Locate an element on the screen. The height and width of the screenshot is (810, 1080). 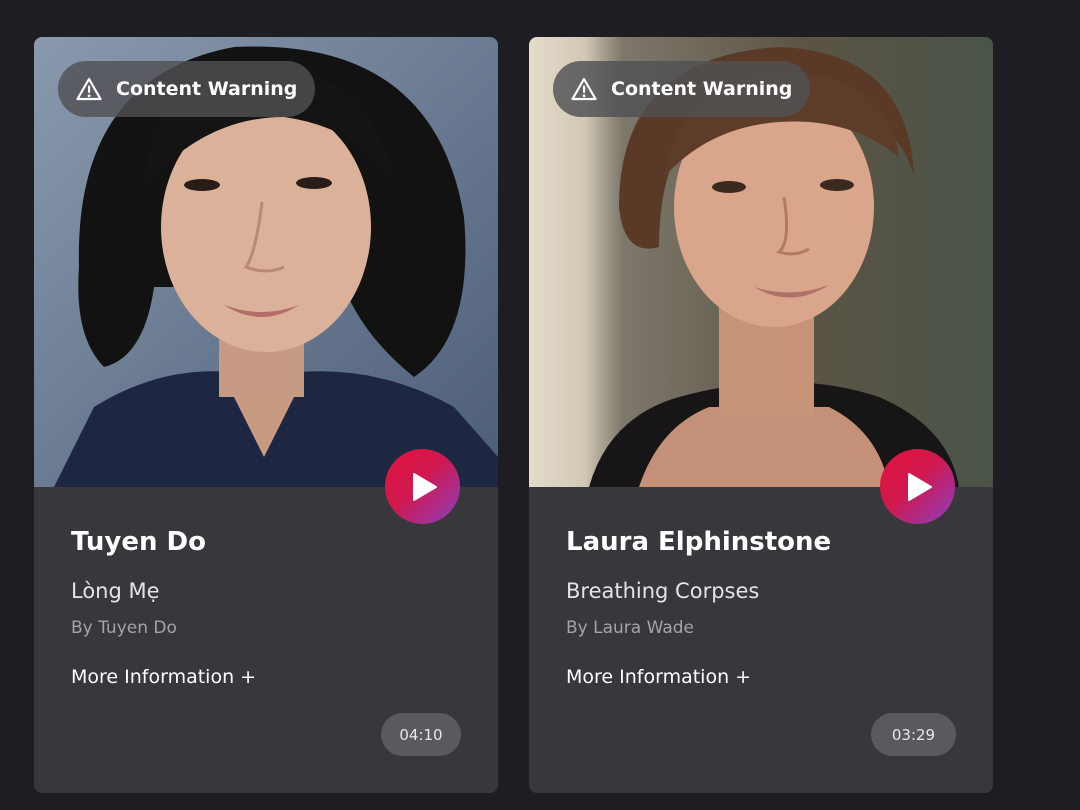
piece-author: By Tuyen Do is located at coordinates (124, 628).